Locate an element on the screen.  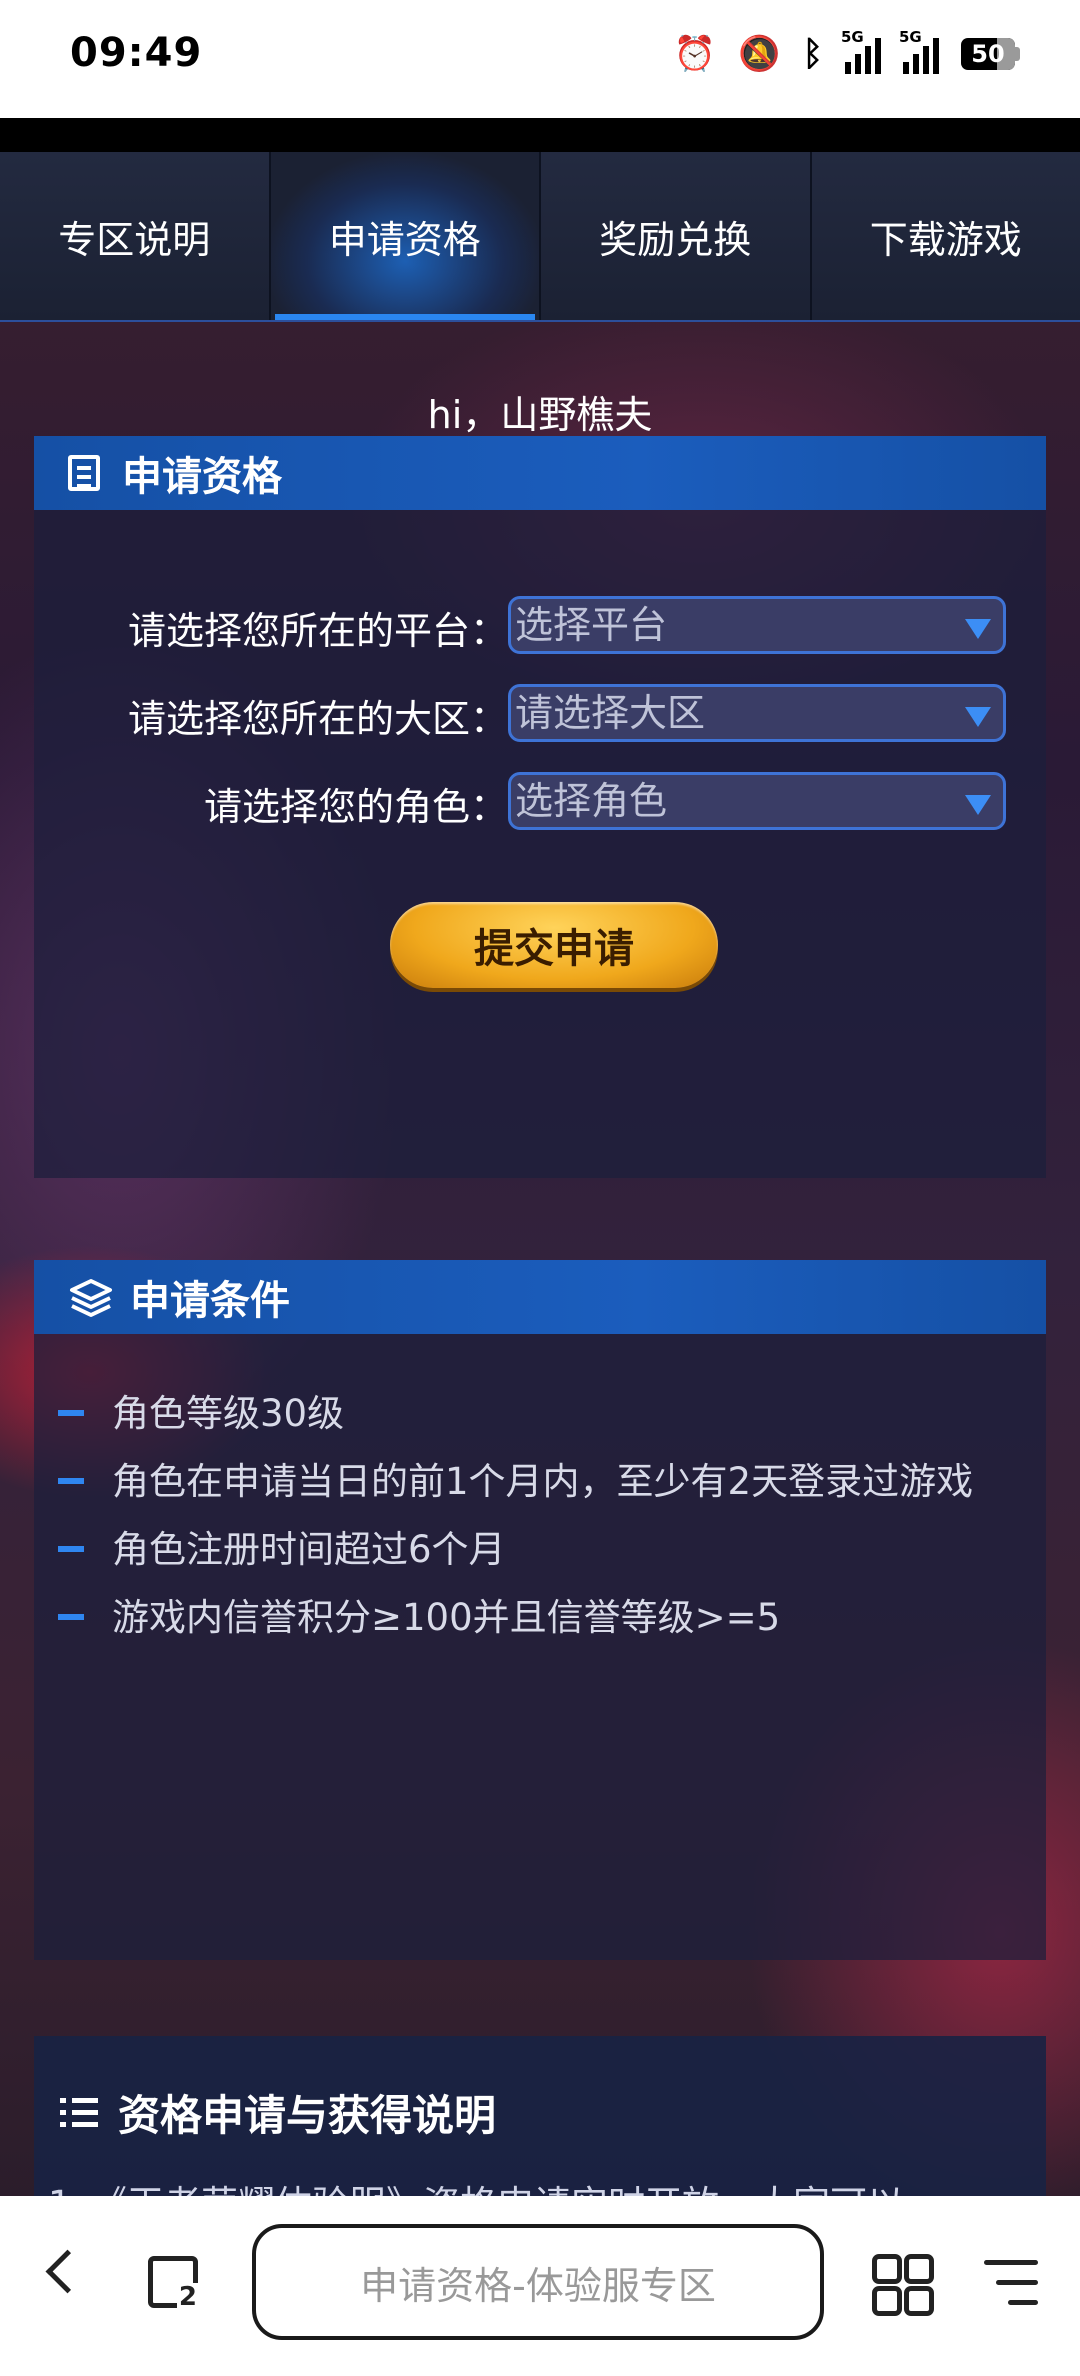
clock: 09:49 is located at coordinates (136, 53).